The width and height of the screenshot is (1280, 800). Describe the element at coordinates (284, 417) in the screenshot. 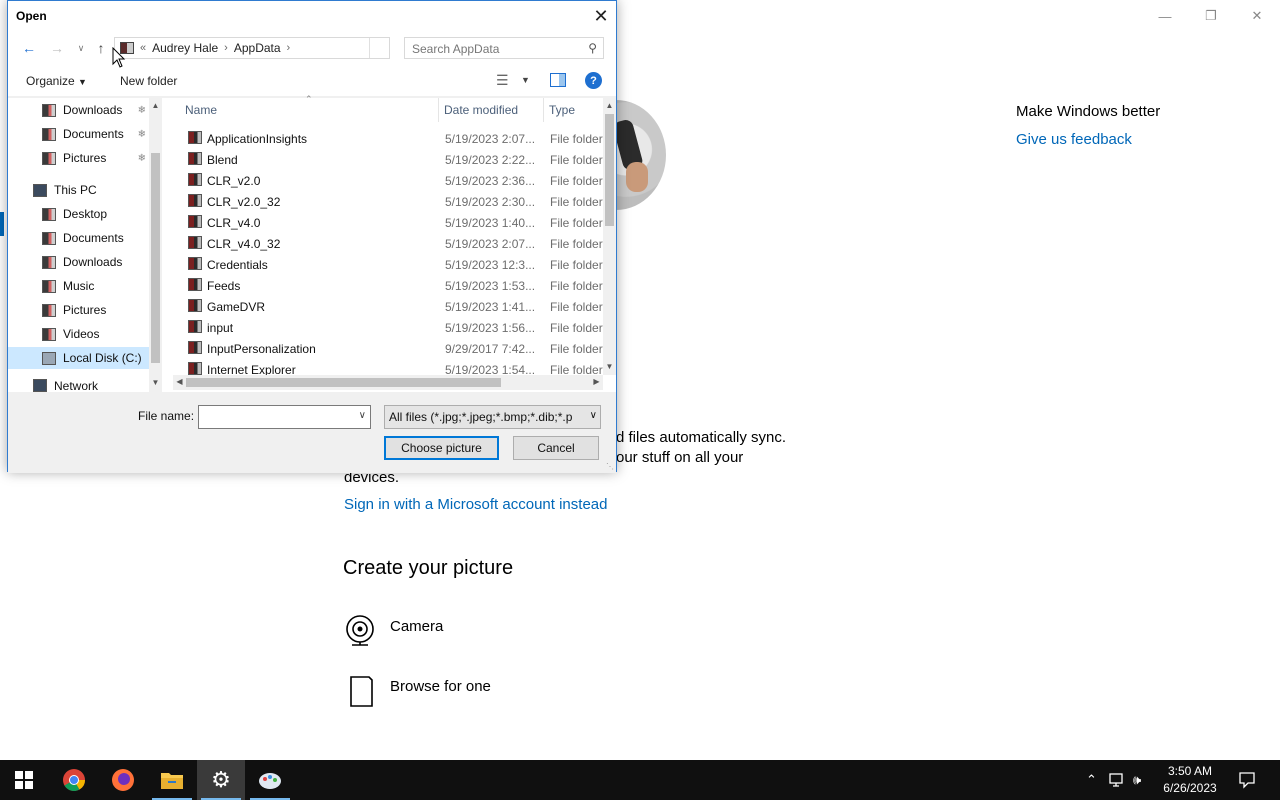

I see `file-name-input: ∨` at that location.